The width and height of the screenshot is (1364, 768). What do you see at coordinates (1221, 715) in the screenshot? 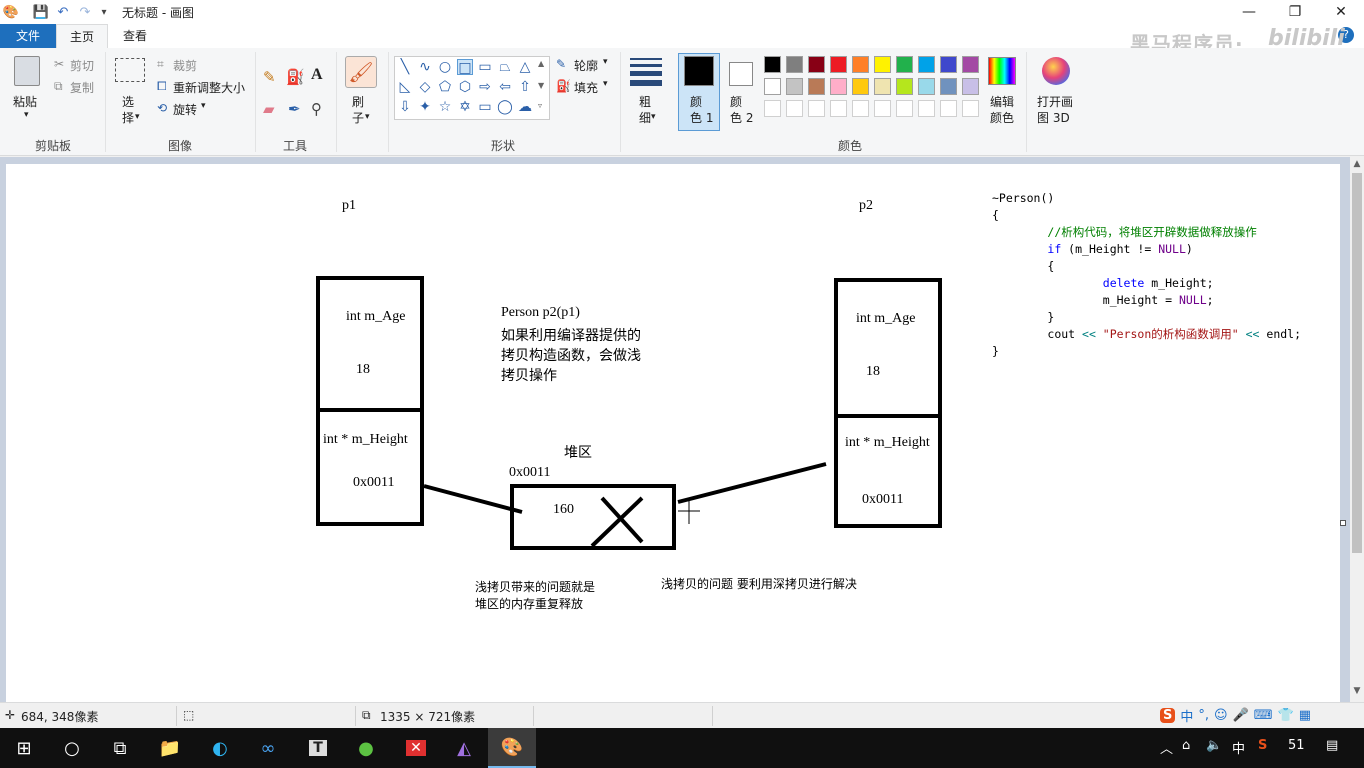
I see `ime-emoji-icon: ☺` at bounding box center [1221, 715].